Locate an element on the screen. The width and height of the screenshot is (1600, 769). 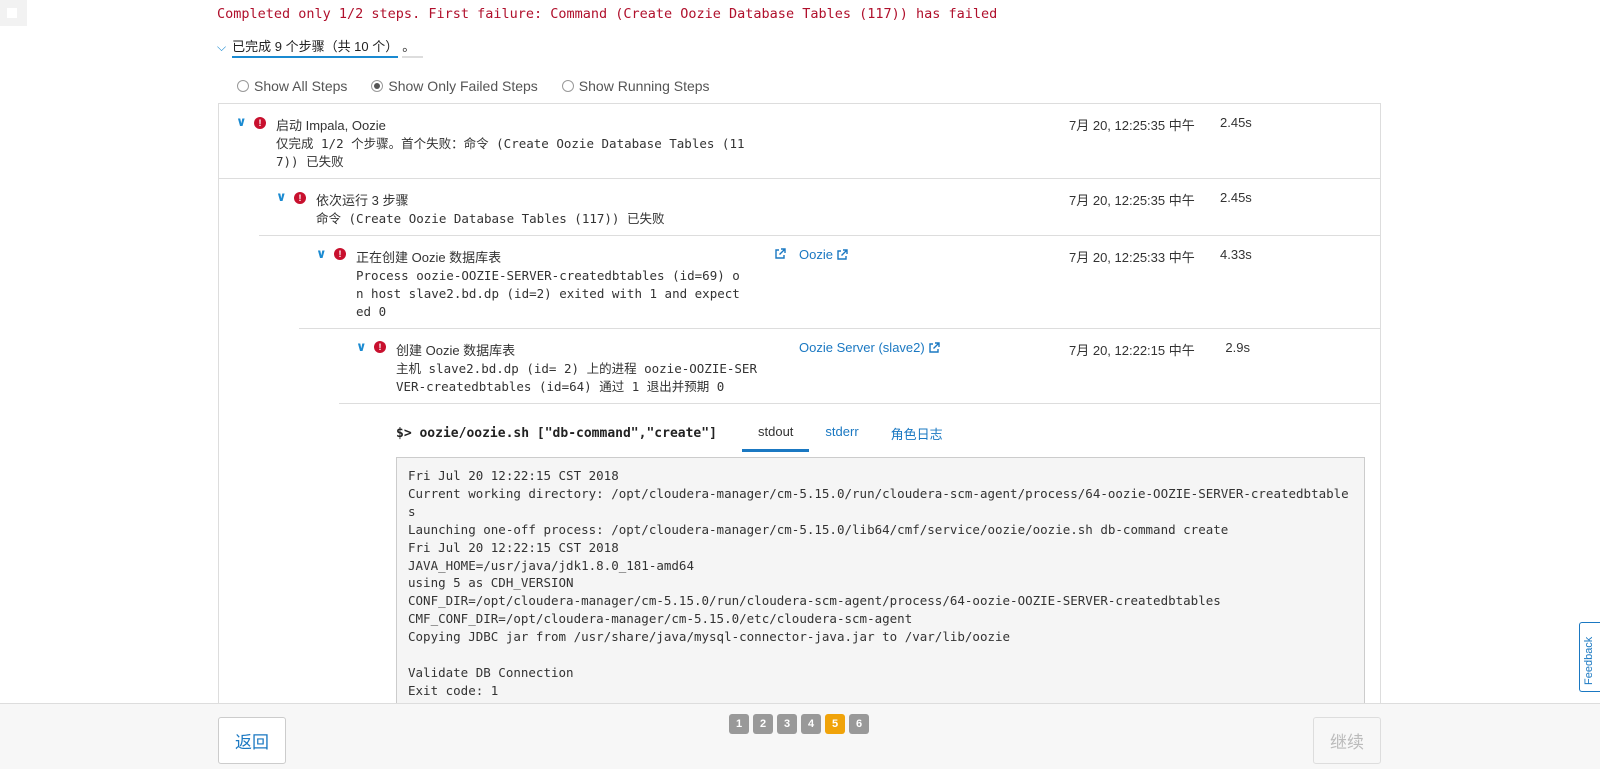
filter-show-only-failed-steps: Show Only Failed Steps is located at coordinates (454, 86).